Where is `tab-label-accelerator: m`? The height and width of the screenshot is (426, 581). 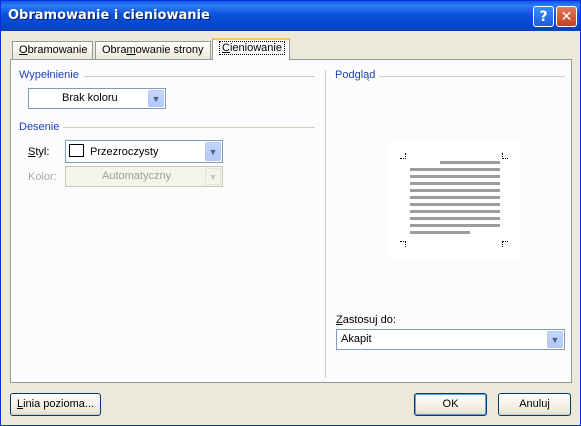
tab-label-accelerator: m is located at coordinates (131, 50).